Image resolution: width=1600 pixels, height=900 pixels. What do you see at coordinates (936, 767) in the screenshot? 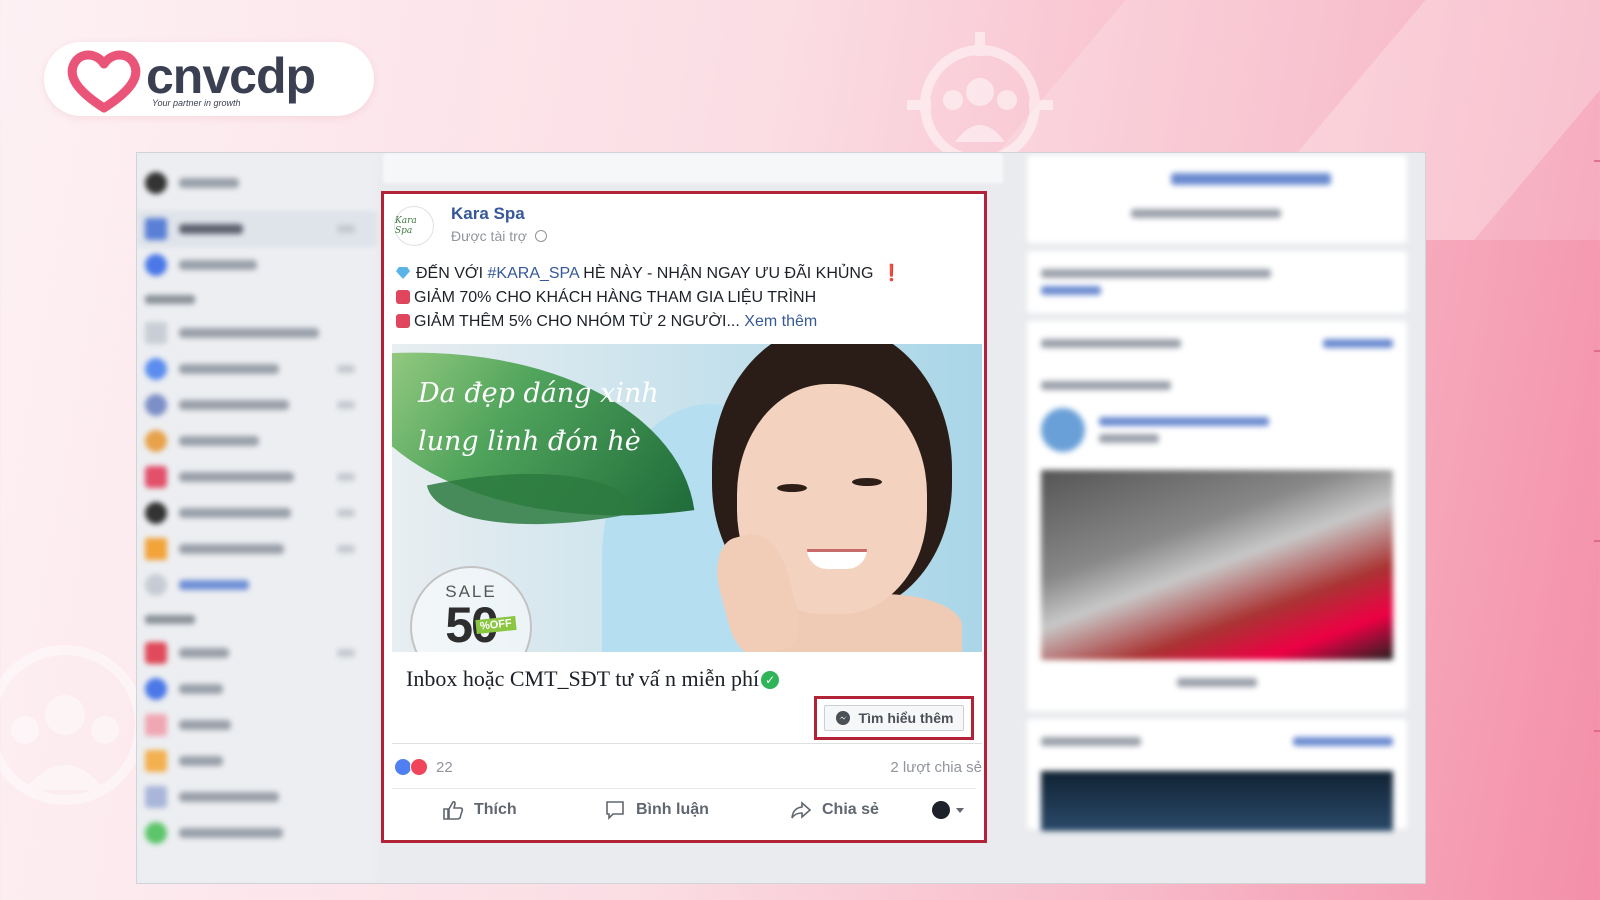
I see `share-count: 2 lượt chia sẻ` at bounding box center [936, 767].